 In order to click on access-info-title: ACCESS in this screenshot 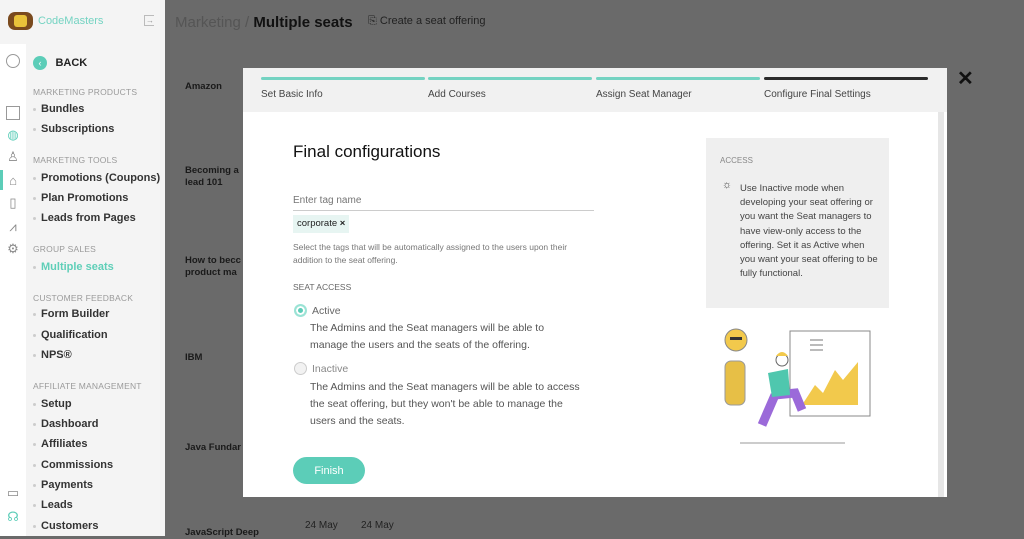, I will do `click(736, 160)`.